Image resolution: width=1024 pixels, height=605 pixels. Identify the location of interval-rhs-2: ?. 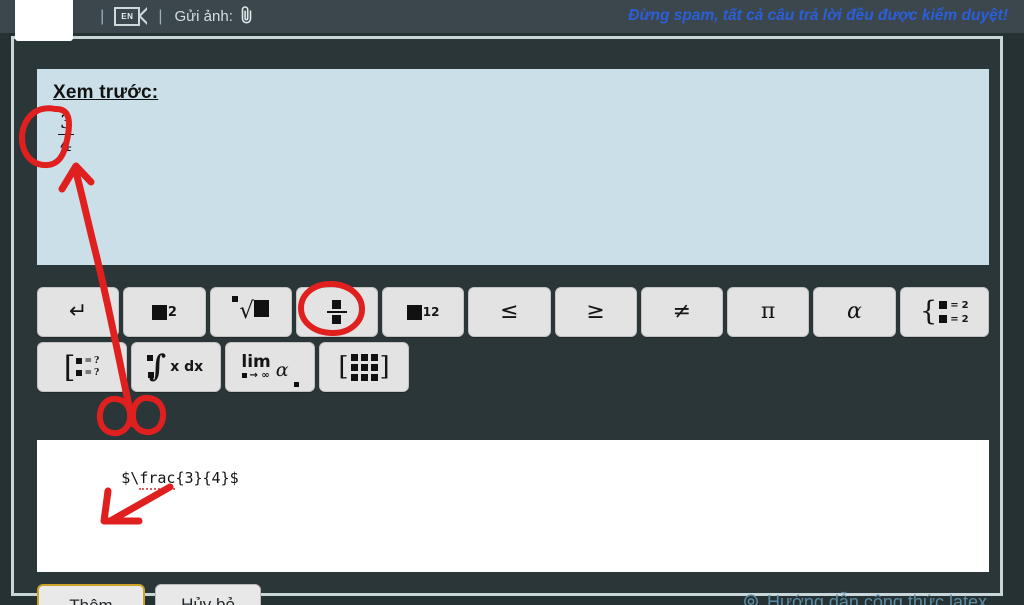
(96, 373).